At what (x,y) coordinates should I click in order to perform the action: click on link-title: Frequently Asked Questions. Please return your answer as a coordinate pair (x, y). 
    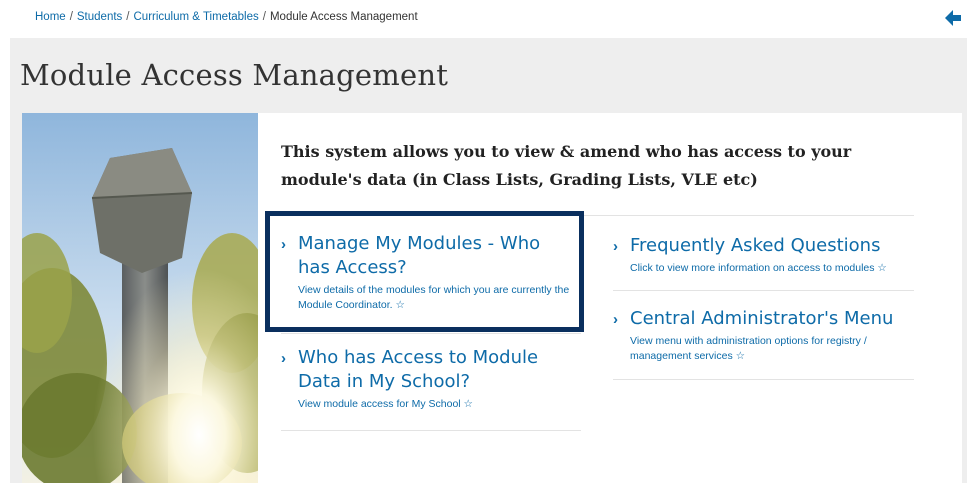
    Looking at the image, I should click on (763, 246).